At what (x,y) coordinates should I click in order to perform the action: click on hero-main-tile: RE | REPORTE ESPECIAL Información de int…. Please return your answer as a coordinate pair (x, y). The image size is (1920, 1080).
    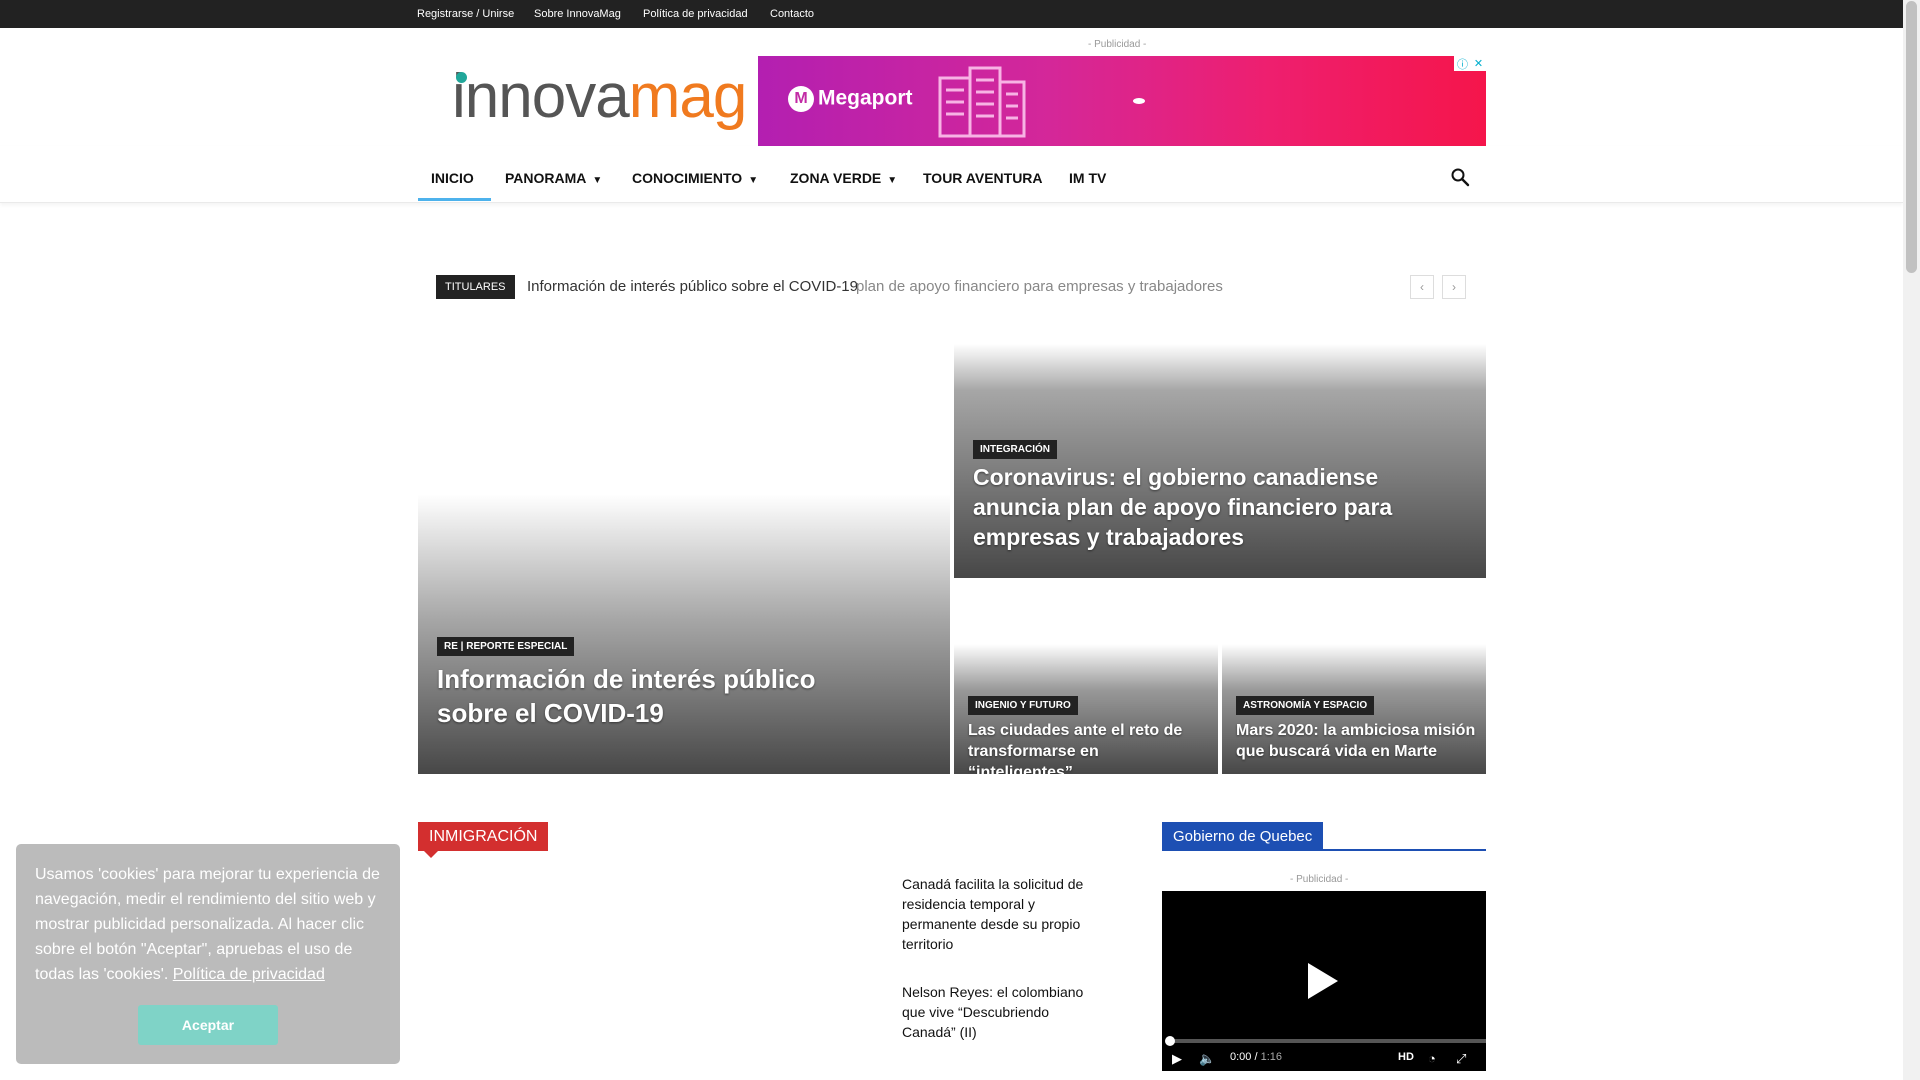
    Looking at the image, I should click on (684, 559).